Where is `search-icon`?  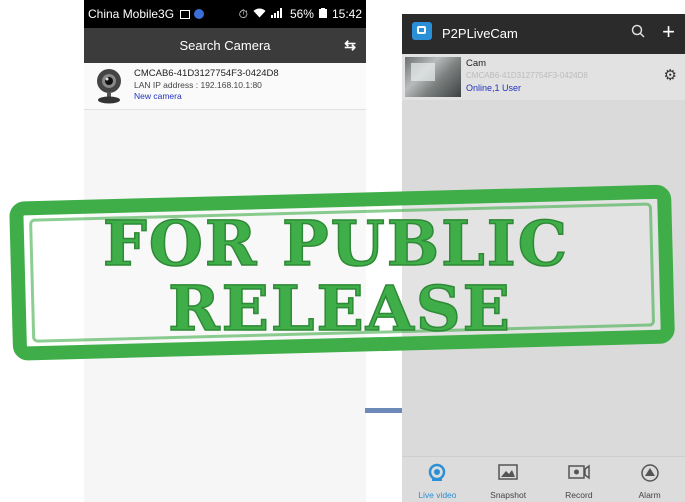
search-icon is located at coordinates (638, 31).